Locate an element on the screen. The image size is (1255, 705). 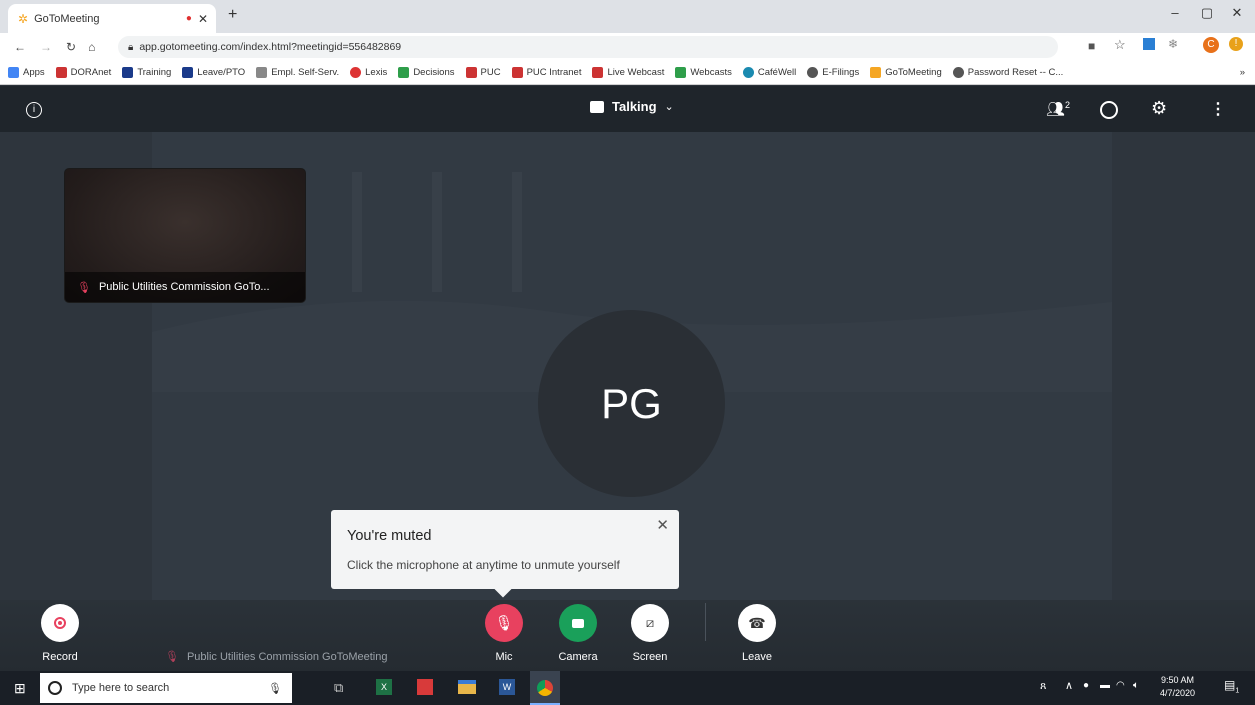
camera-in-use-icon: ■ is located at coordinates (1091, 46).